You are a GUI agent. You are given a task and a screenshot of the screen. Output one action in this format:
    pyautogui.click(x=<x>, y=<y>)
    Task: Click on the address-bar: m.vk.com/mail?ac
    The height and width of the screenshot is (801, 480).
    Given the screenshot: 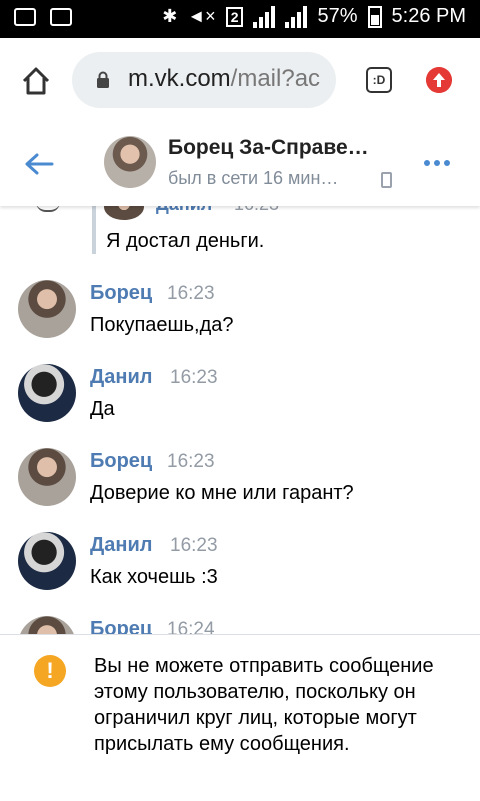 What is the action you would take?
    pyautogui.click(x=204, y=80)
    